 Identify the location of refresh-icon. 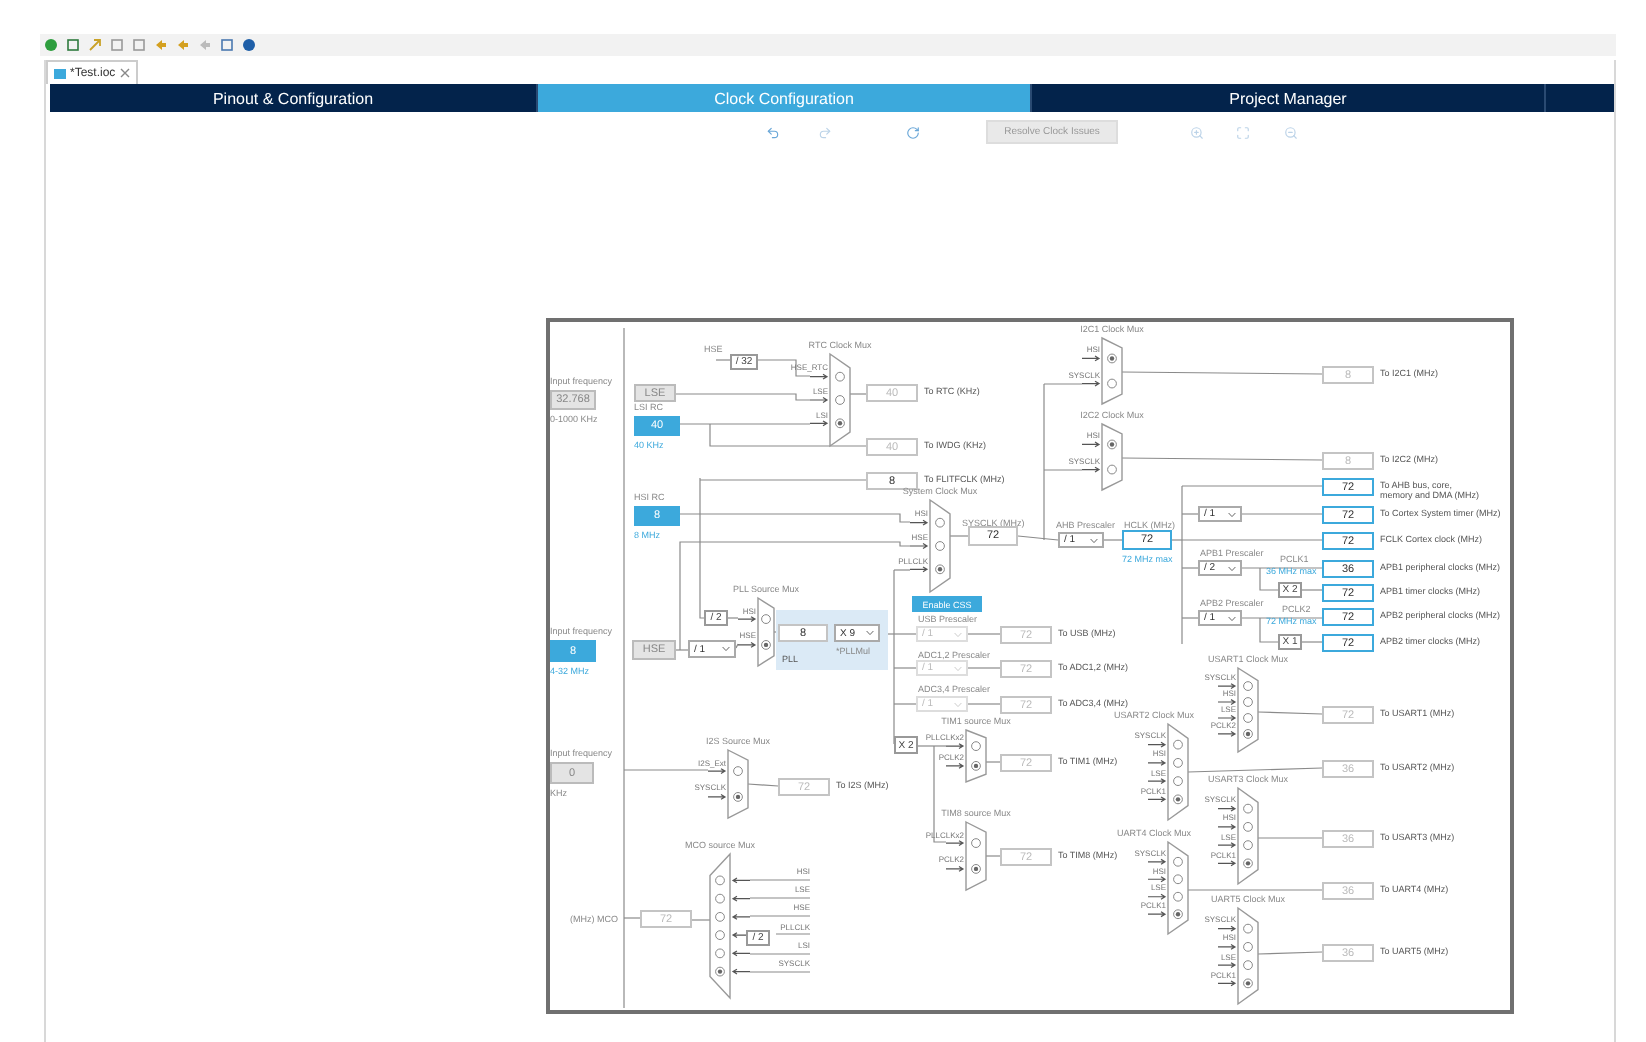
(912, 132).